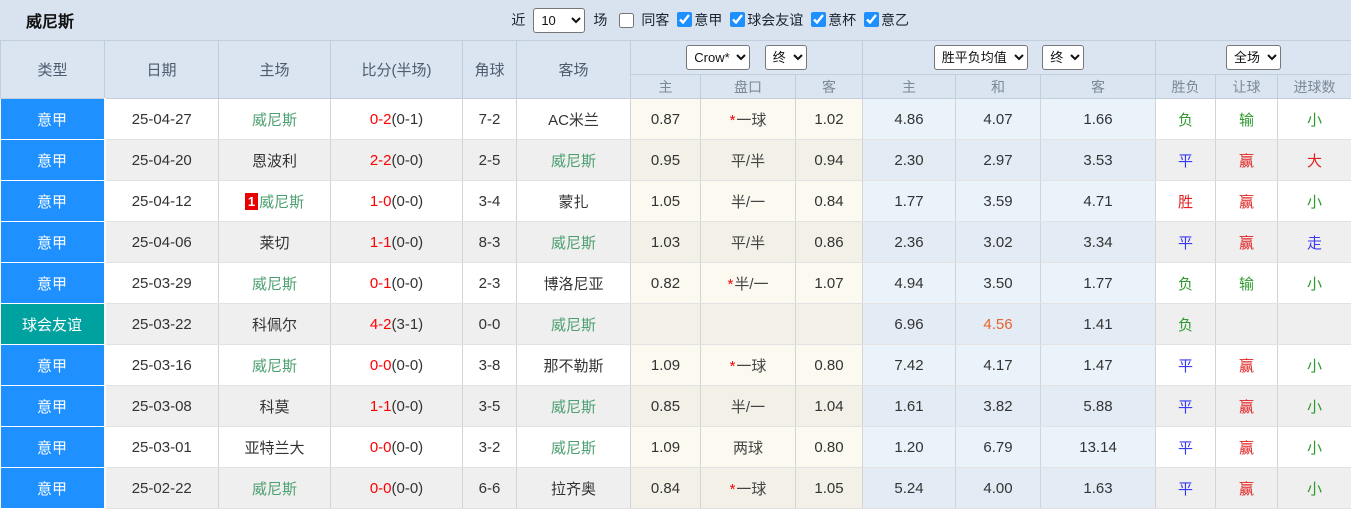 The image size is (1351, 514). Describe the element at coordinates (274, 406) in the screenshot. I see `home-team-cell: 科莫` at that location.